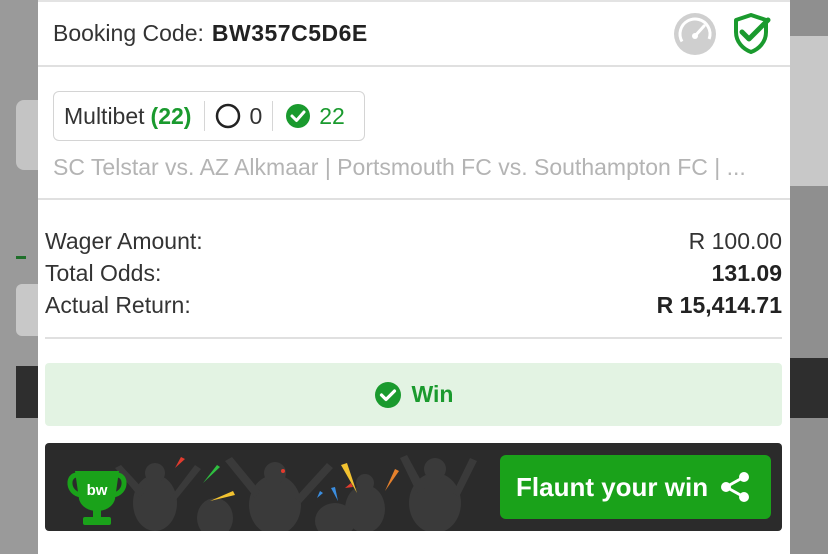 The width and height of the screenshot is (828, 554). Describe the element at coordinates (414, 1) in the screenshot. I see `top-divider` at that location.